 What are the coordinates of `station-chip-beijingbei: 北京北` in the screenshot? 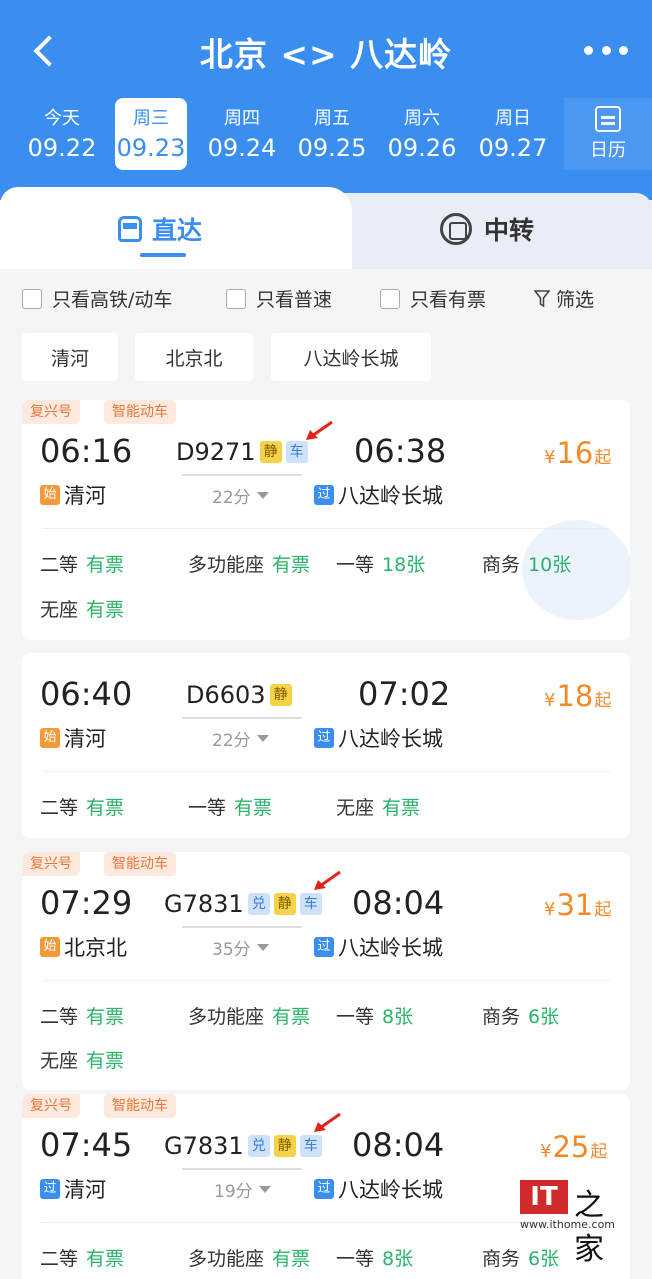 It's located at (194, 357).